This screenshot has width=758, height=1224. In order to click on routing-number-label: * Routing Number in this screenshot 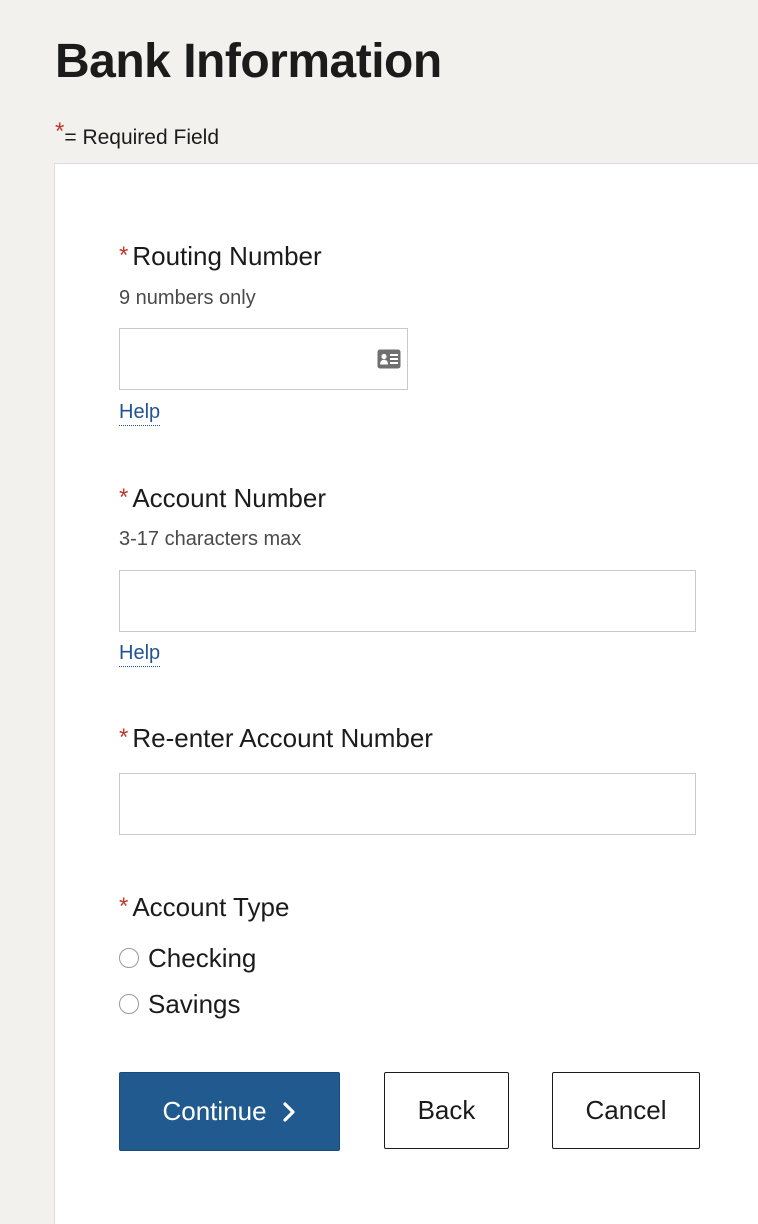, I will do `click(220, 256)`.